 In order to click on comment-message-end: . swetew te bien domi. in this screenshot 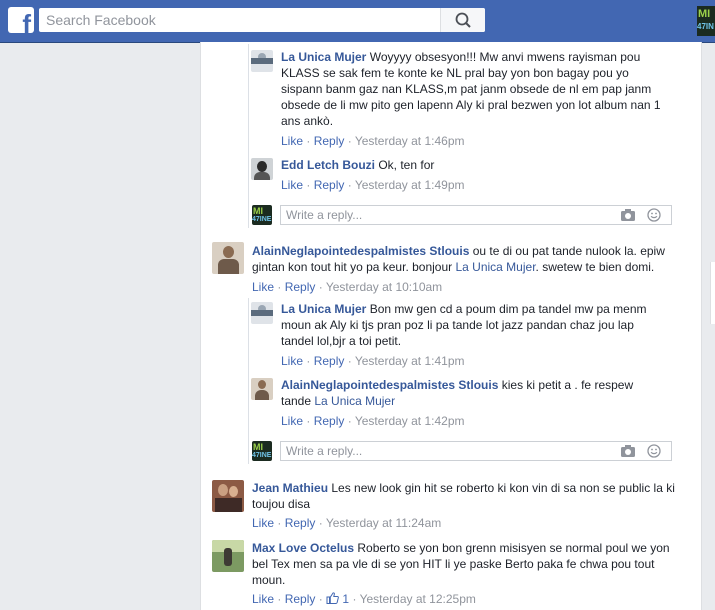, I will do `click(595, 267)`.